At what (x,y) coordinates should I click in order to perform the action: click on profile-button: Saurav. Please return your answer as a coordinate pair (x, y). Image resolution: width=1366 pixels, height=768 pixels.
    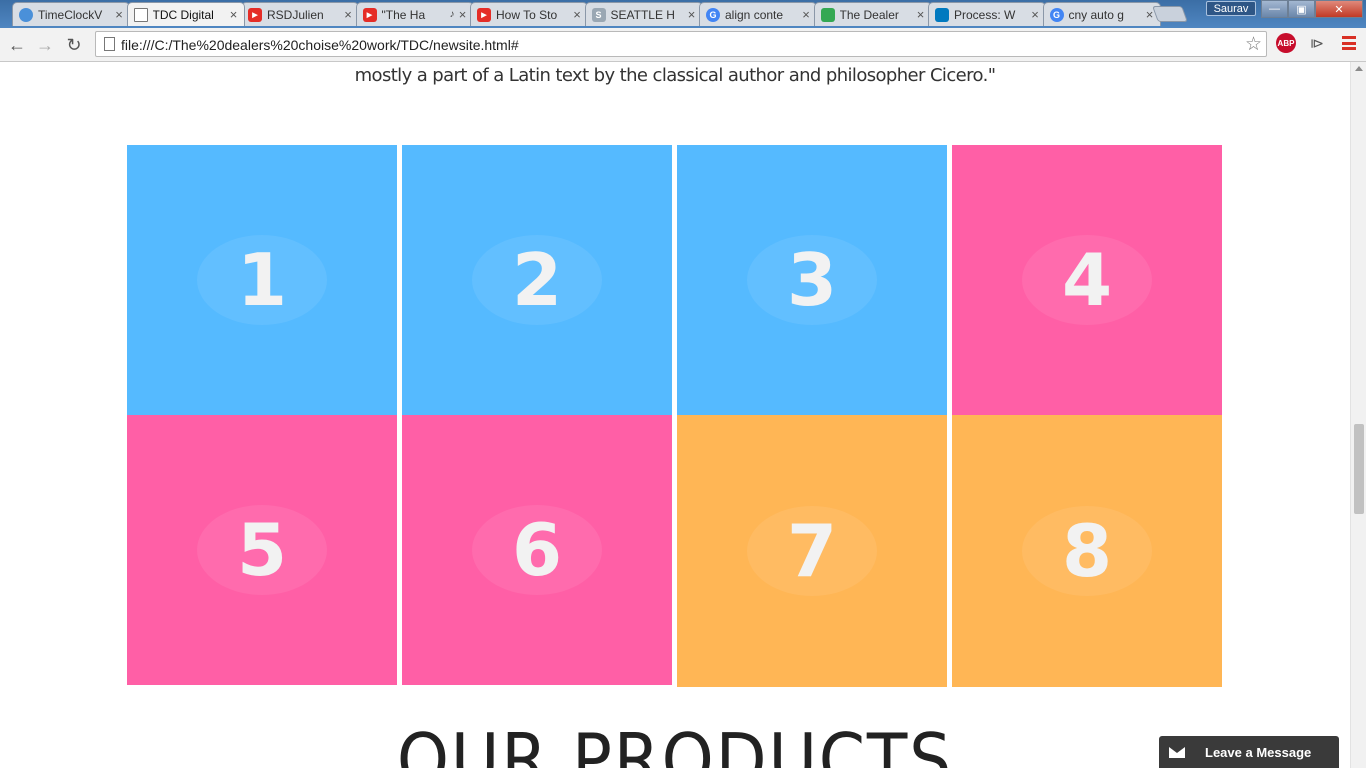
    Looking at the image, I should click on (1231, 8).